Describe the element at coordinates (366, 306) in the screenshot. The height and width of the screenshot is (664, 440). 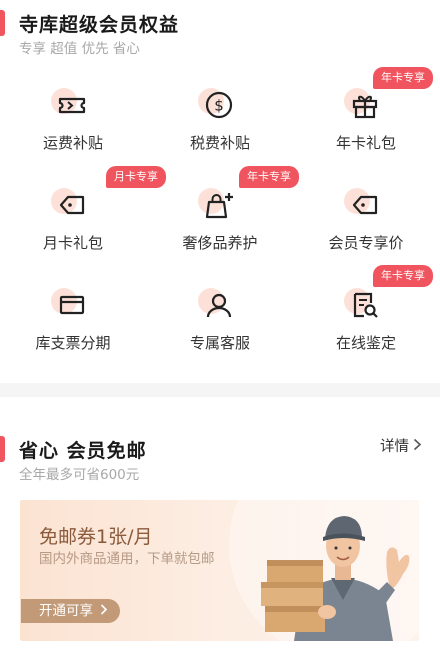
I see `document-search-icon` at that location.